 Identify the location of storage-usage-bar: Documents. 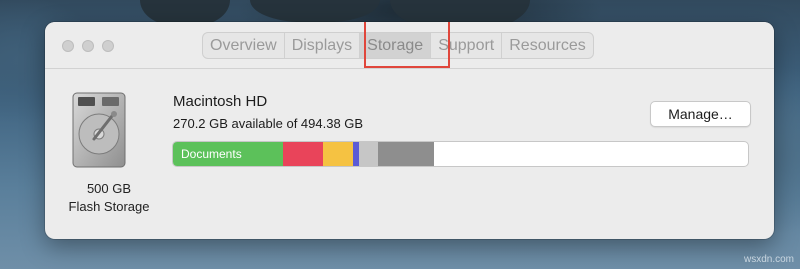
(460, 154).